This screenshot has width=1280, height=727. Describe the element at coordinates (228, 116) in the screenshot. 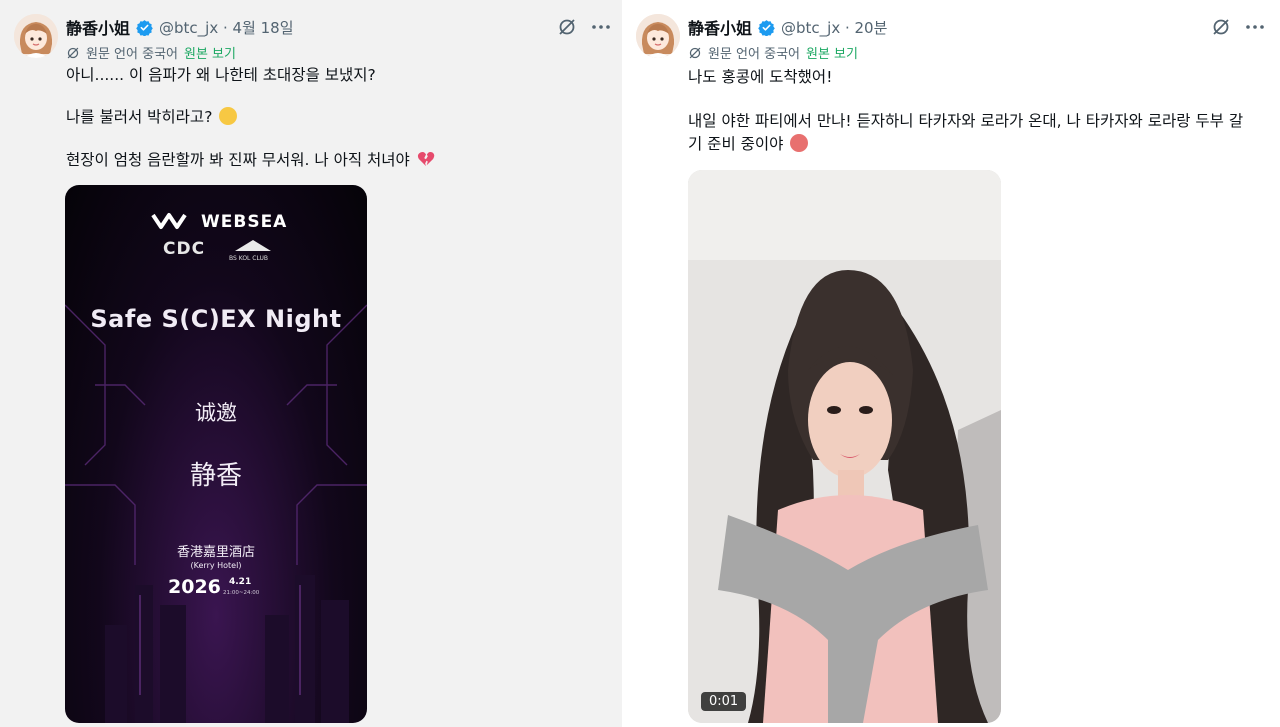

I see `sweat-smile-emoji-icon` at that location.